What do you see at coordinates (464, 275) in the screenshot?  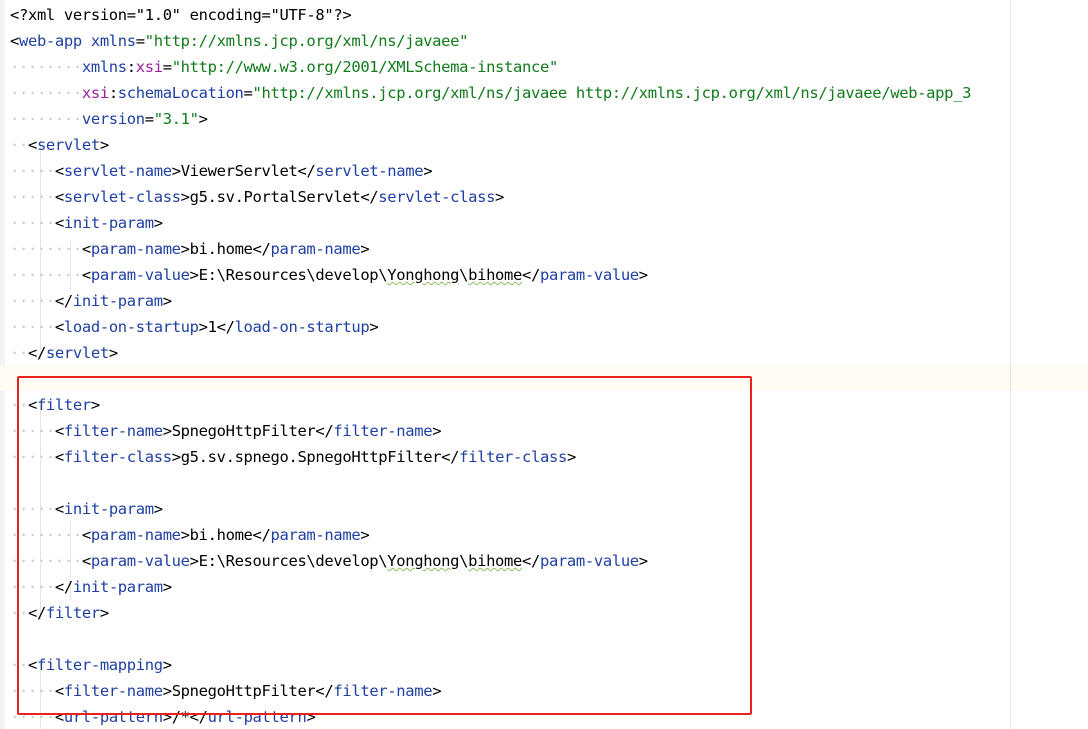 I see `code-token-txt: \` at bounding box center [464, 275].